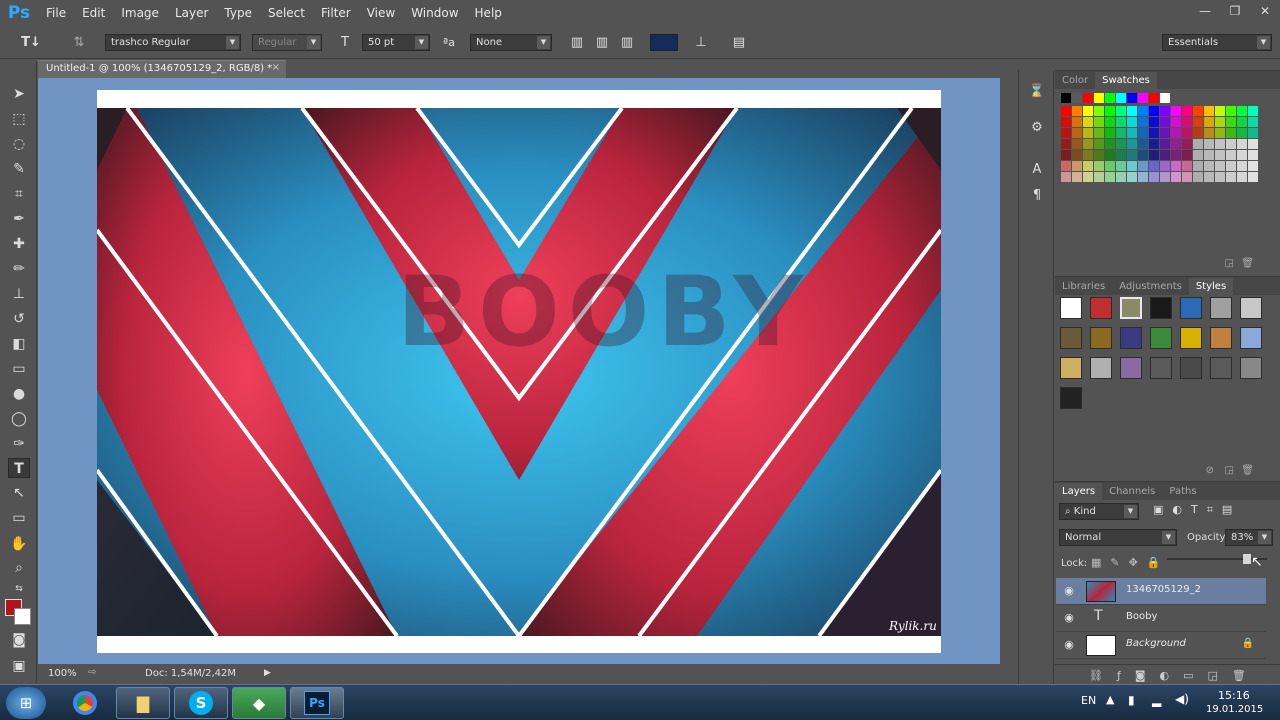  Describe the element at coordinates (19, 119) in the screenshot. I see `marquee-tool-icon: ⬚` at that location.